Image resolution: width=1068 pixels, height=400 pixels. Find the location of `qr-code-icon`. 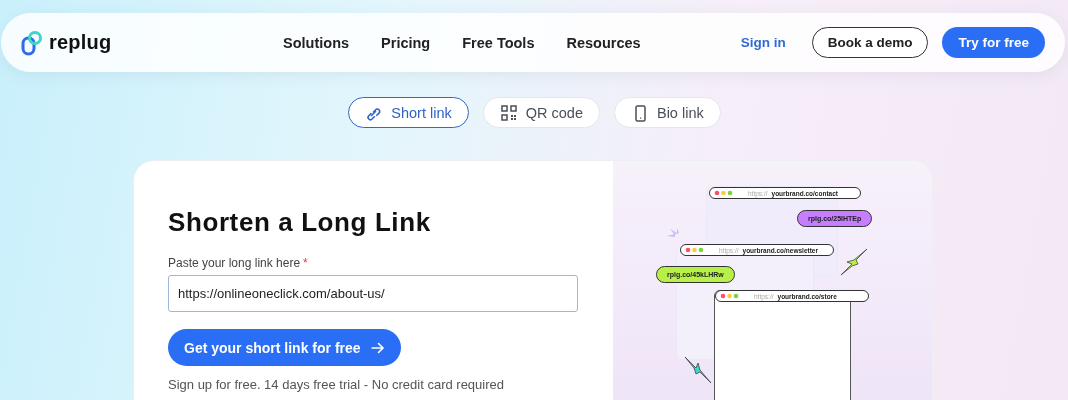

qr-code-icon is located at coordinates (508, 112).